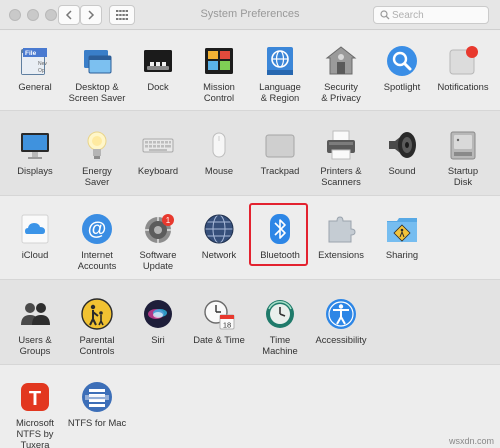  What do you see at coordinates (402, 229) in the screenshot?
I see `sharing-icon` at bounding box center [402, 229].